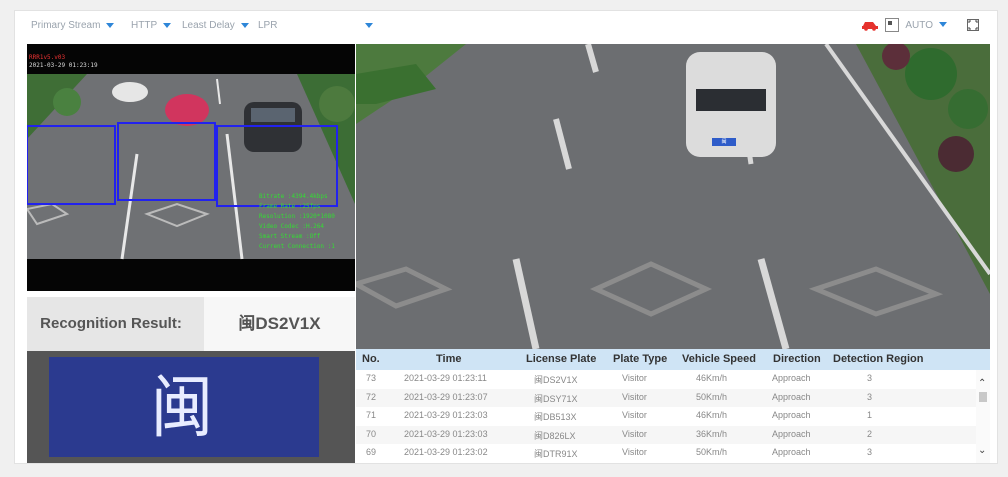 This screenshot has width=1008, height=477. I want to click on table-cell: 闽DSY71X, so click(556, 398).